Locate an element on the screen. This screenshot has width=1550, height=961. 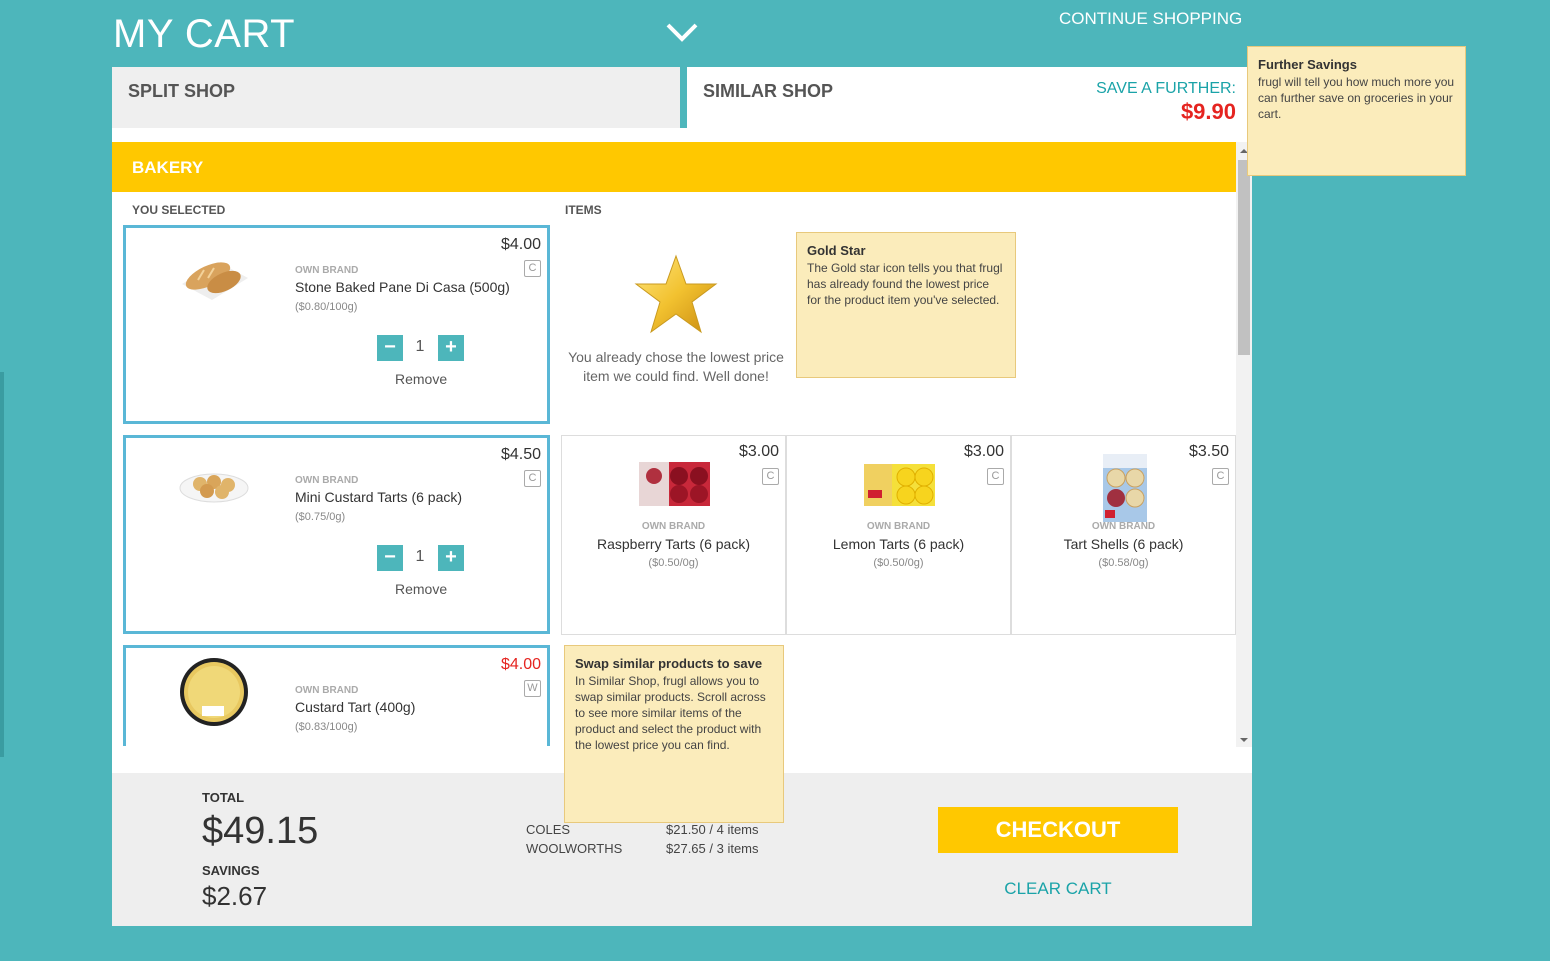
store-total-coles: $21.50 / 4 items is located at coordinates (712, 829).